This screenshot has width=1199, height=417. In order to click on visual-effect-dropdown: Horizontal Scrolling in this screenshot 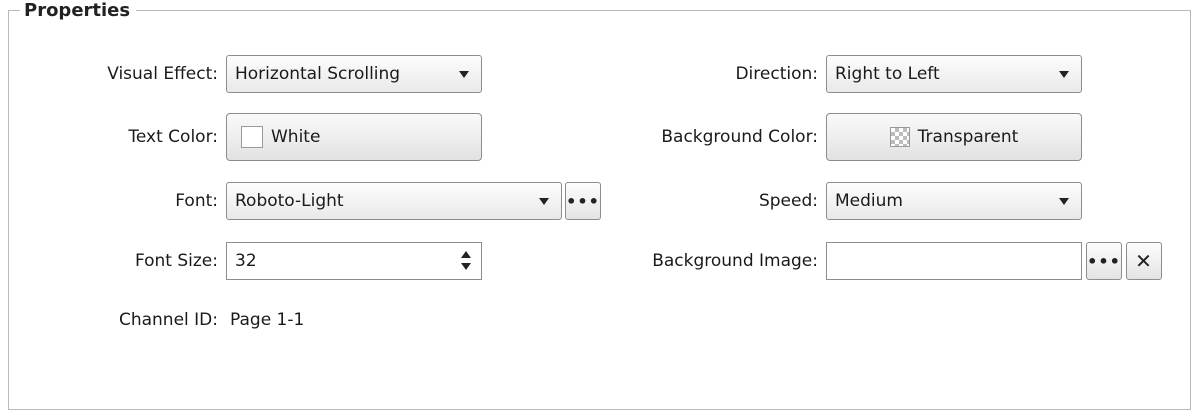, I will do `click(354, 74)`.